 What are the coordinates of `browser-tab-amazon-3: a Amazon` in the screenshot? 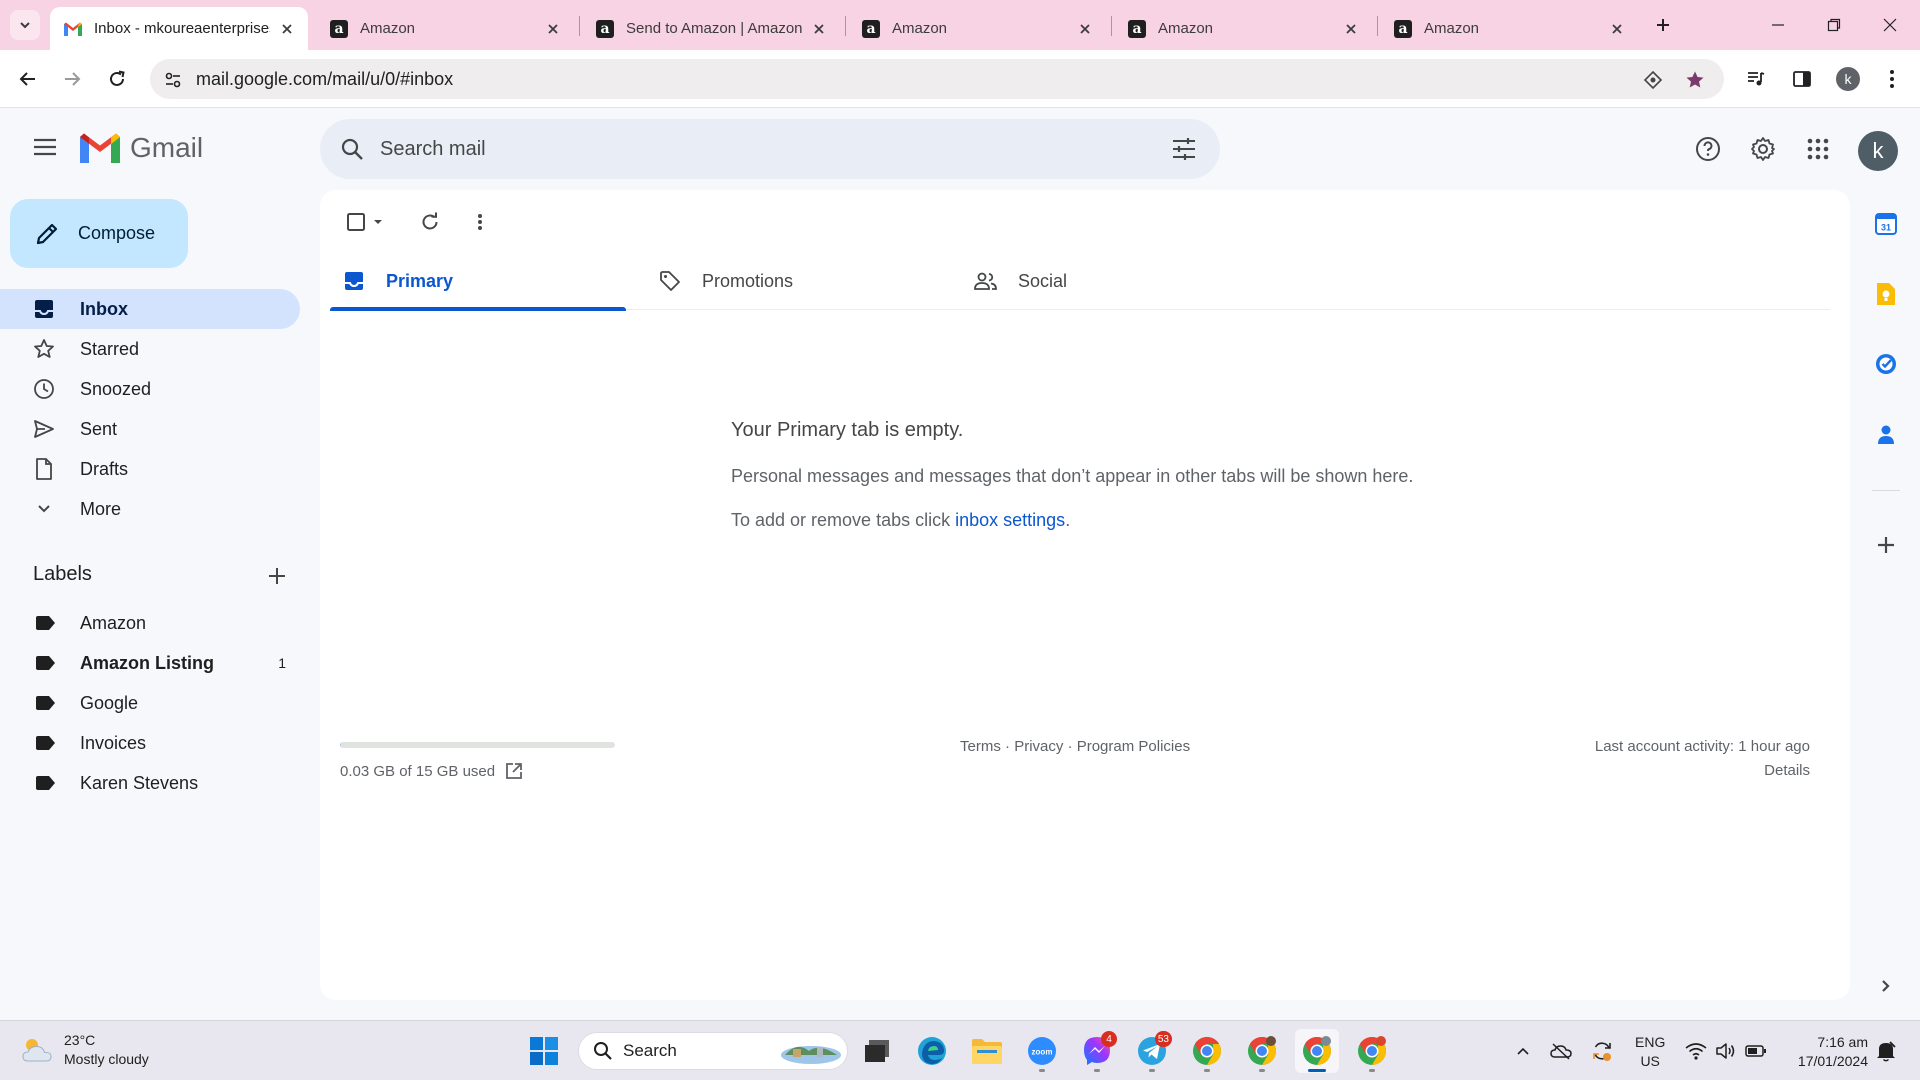 It's located at (1243, 28).